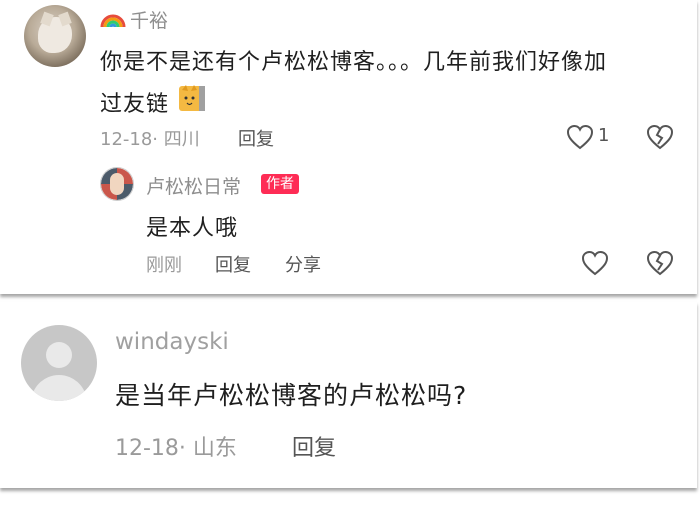  What do you see at coordinates (150, 139) in the screenshot?
I see `comment-date-location: 12-18· 四川` at bounding box center [150, 139].